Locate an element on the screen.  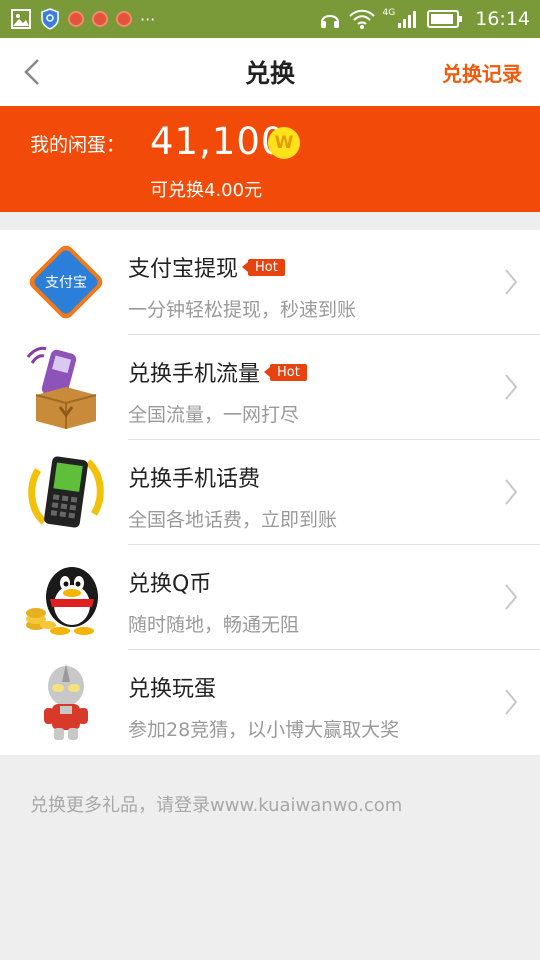
phone-credit-icon is located at coordinates (66, 492).